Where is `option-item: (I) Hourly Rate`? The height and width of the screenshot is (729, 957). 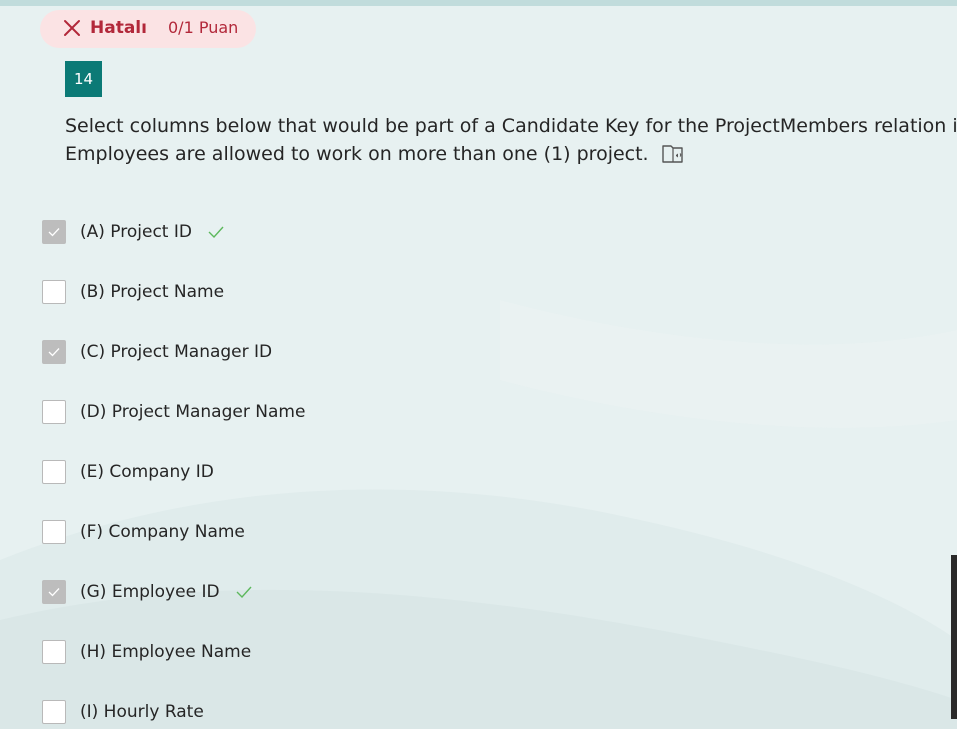 option-item: (I) Hourly Rate is located at coordinates (123, 712).